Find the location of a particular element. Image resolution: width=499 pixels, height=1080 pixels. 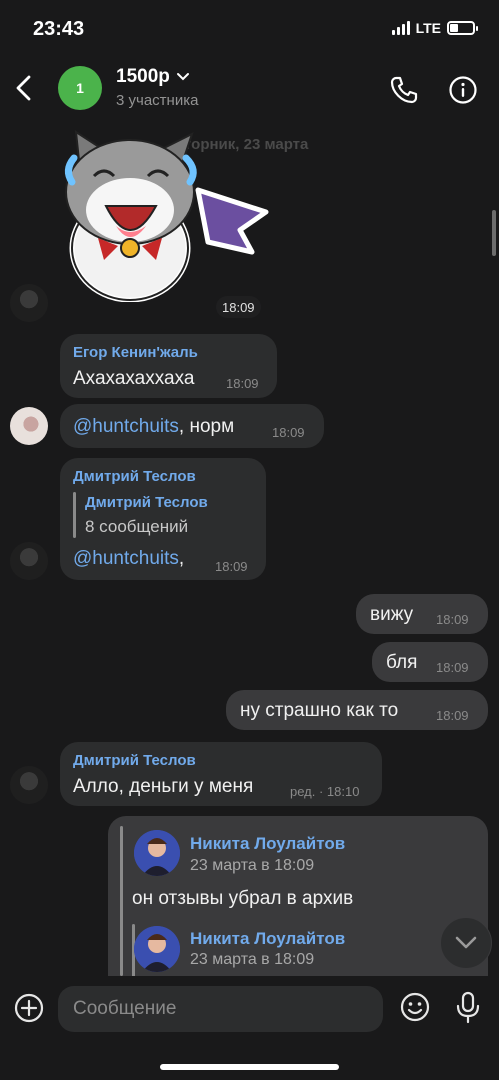

back-button is located at coordinates (24, 88).